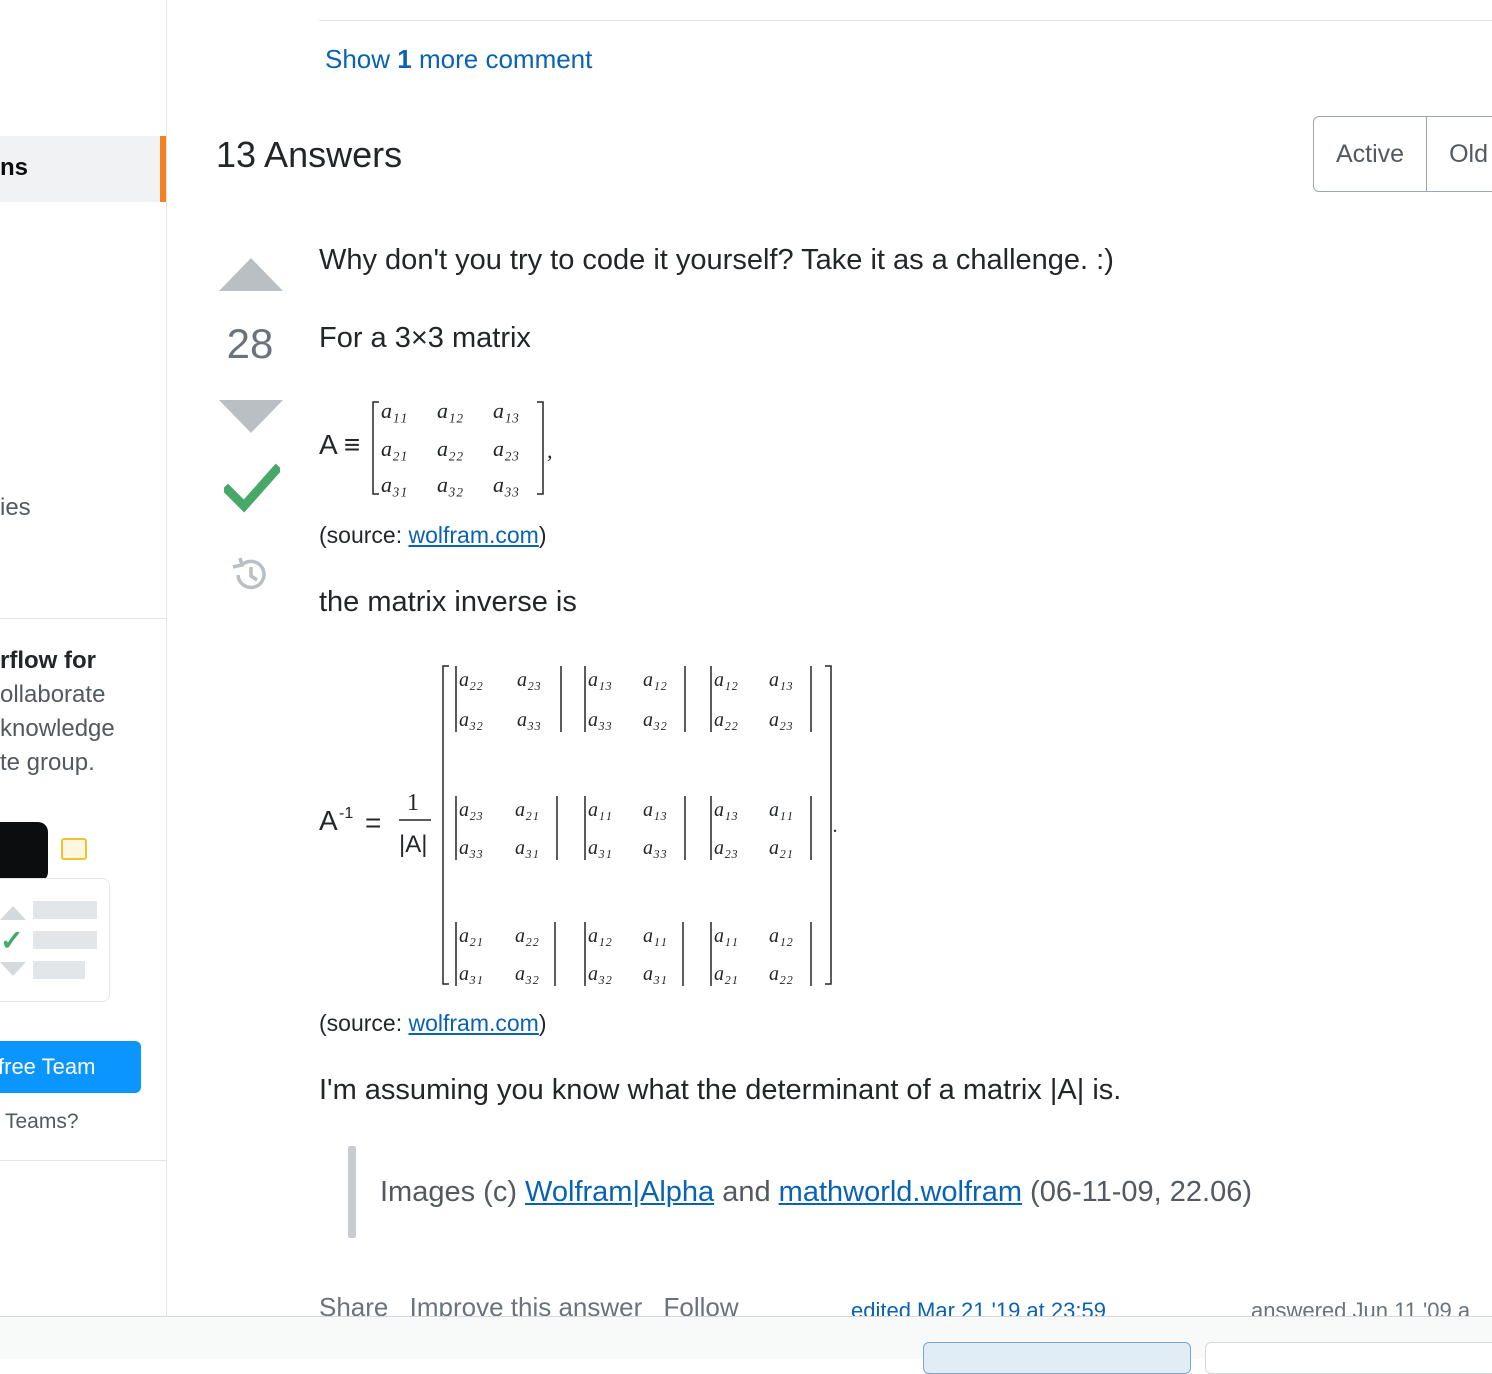 Image resolution: width=1492 pixels, height=1374 pixels. What do you see at coordinates (14, 167) in the screenshot?
I see `sidebar-item-label: ns` at bounding box center [14, 167].